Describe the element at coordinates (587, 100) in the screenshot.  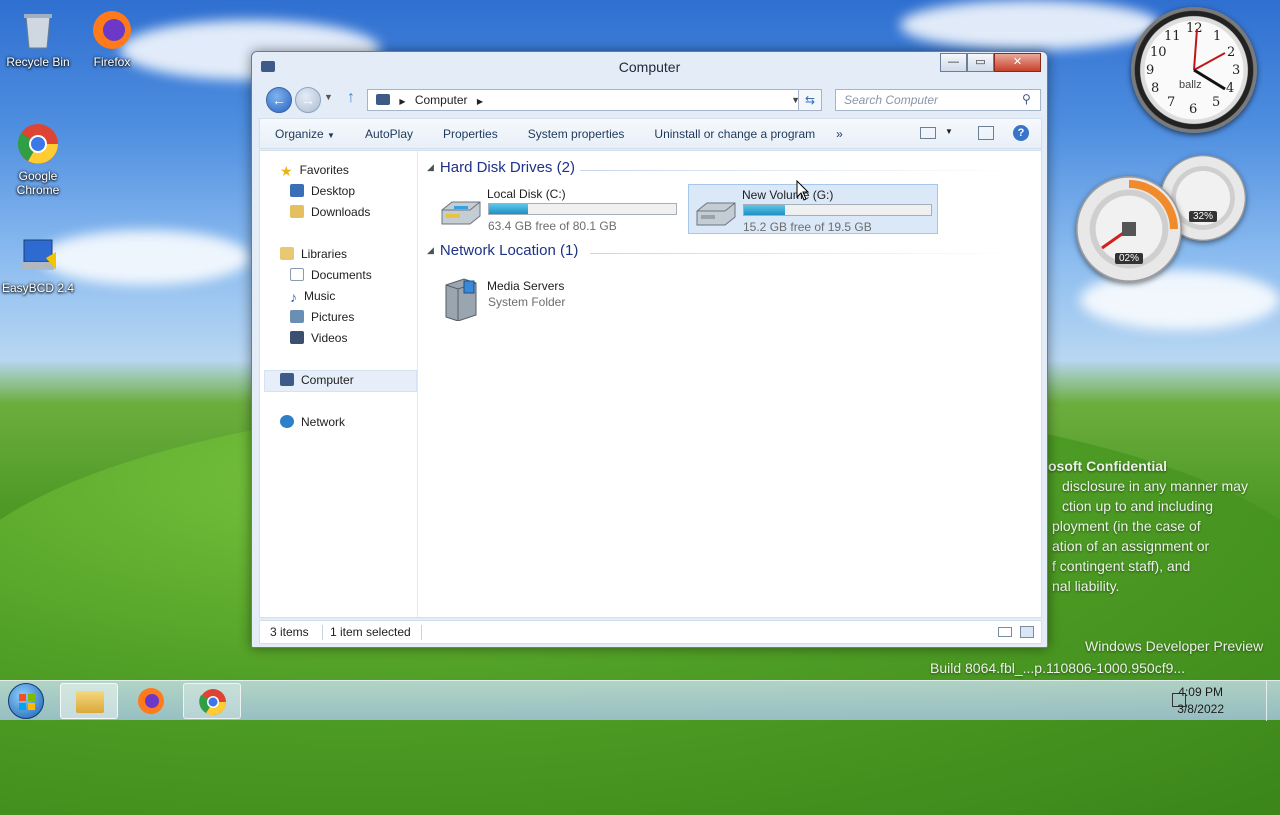
I see `address-bar: ▶ Computer ▶ ▼` at that location.